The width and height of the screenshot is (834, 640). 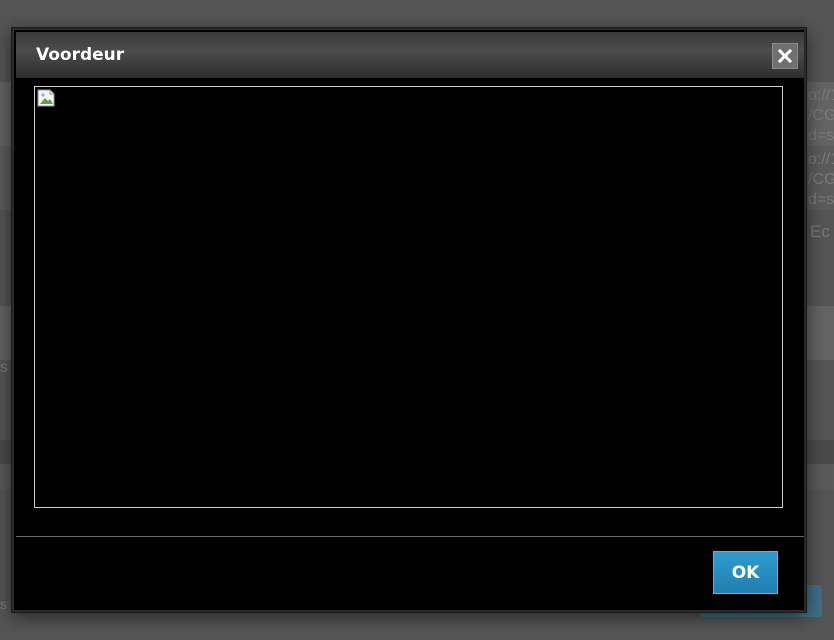 I want to click on dialog-title: Voordeur, so click(x=80, y=55).